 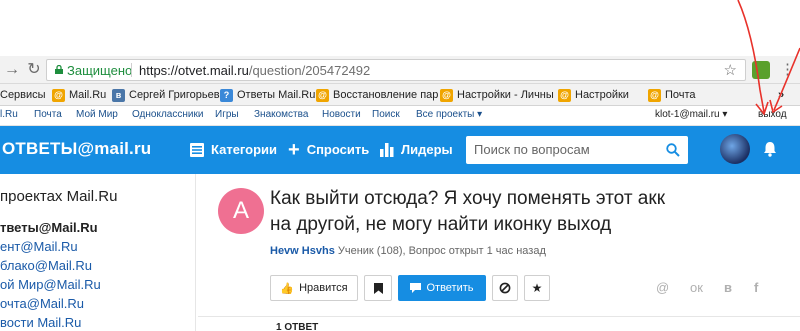 What do you see at coordinates (34, 70) in the screenshot?
I see `reload-icon: ↻` at bounding box center [34, 70].